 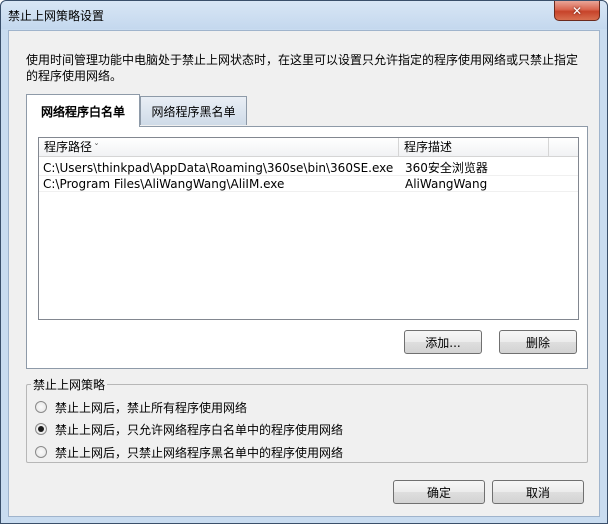 I want to click on policy-group-title: 禁止上网策略, so click(x=69, y=384).